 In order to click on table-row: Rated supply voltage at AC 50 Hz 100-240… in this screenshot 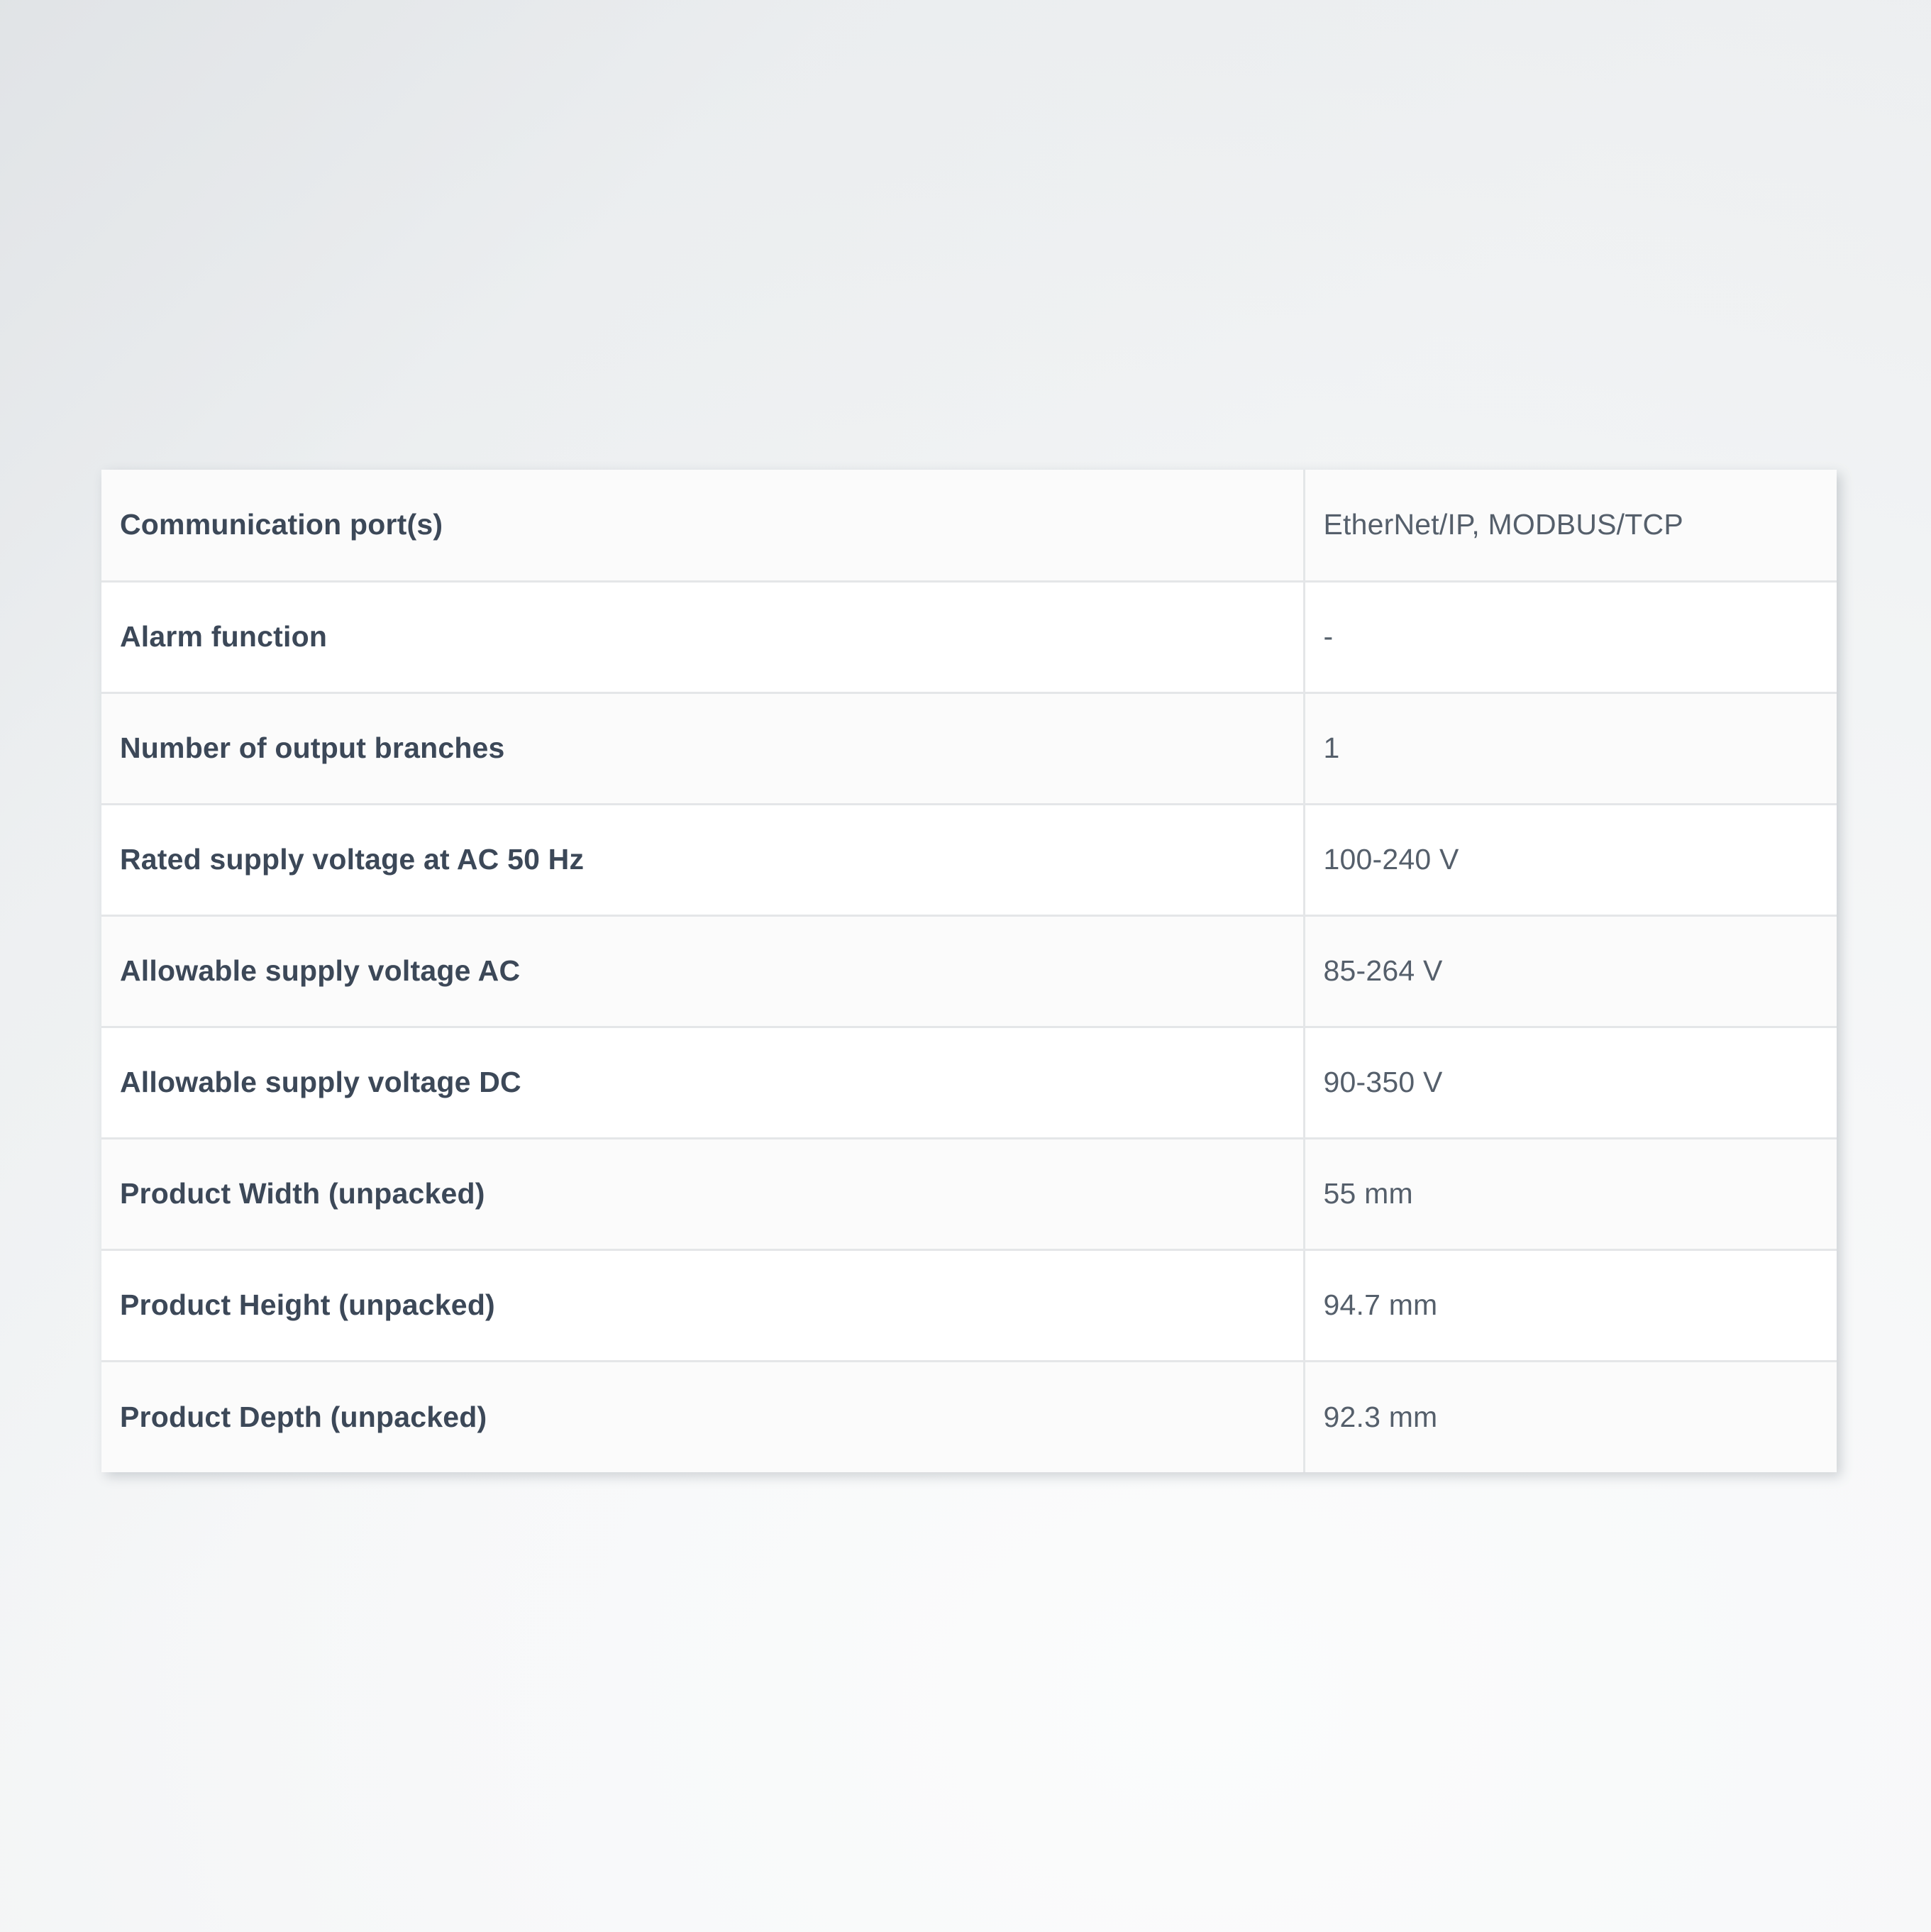, I will do `click(969, 861)`.